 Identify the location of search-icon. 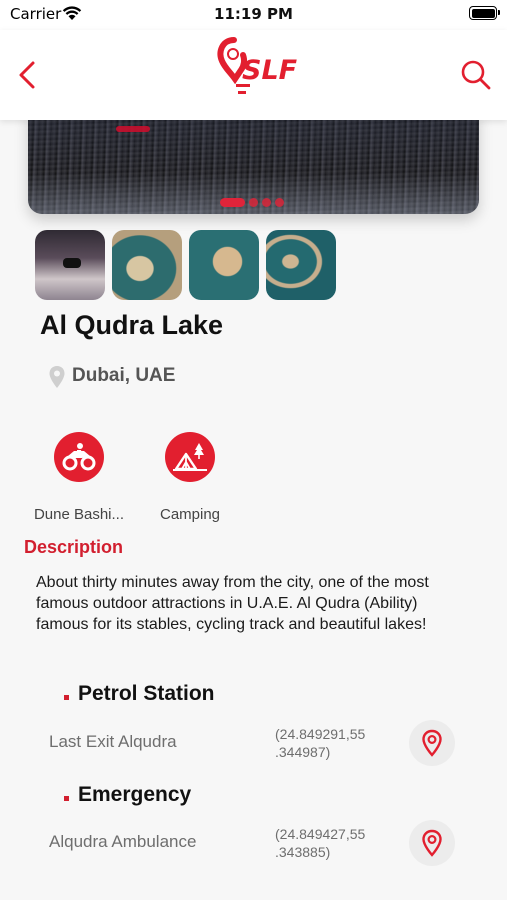
(476, 75).